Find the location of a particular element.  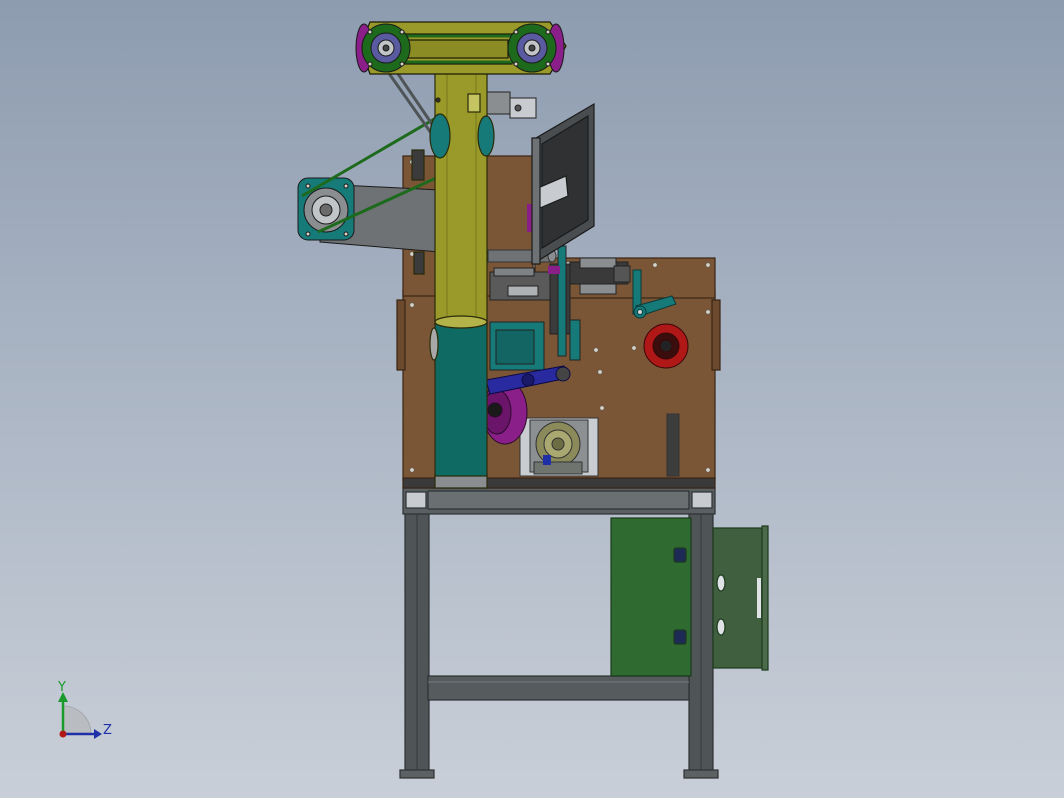

frame-corner-right is located at coordinates (702, 500).